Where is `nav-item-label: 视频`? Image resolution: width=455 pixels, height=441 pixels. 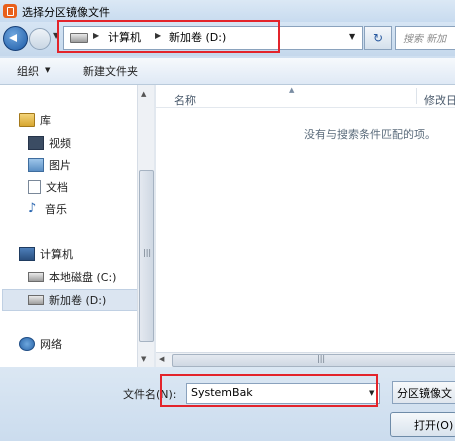 nav-item-label: 视频 is located at coordinates (60, 143).